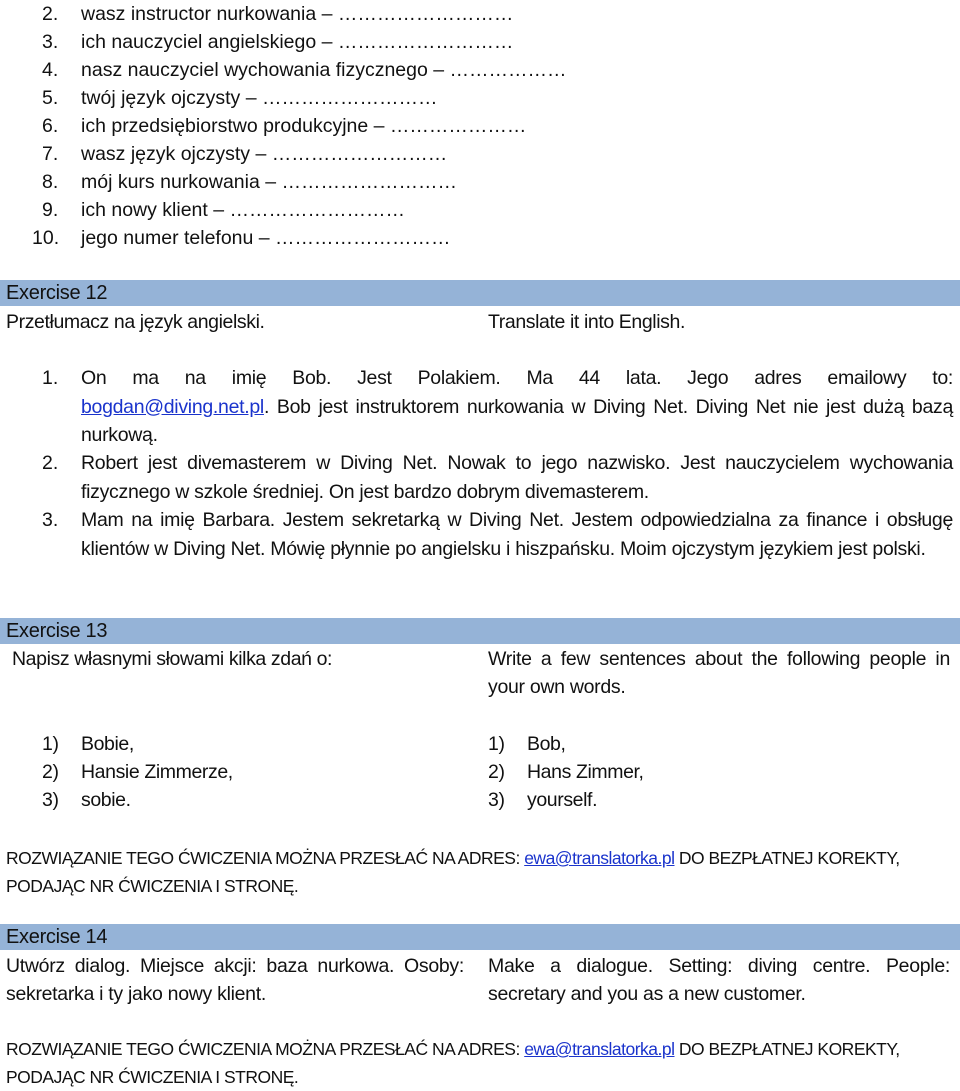  I want to click on exercise-12-instruction-en: Translate it into English., so click(586, 322).